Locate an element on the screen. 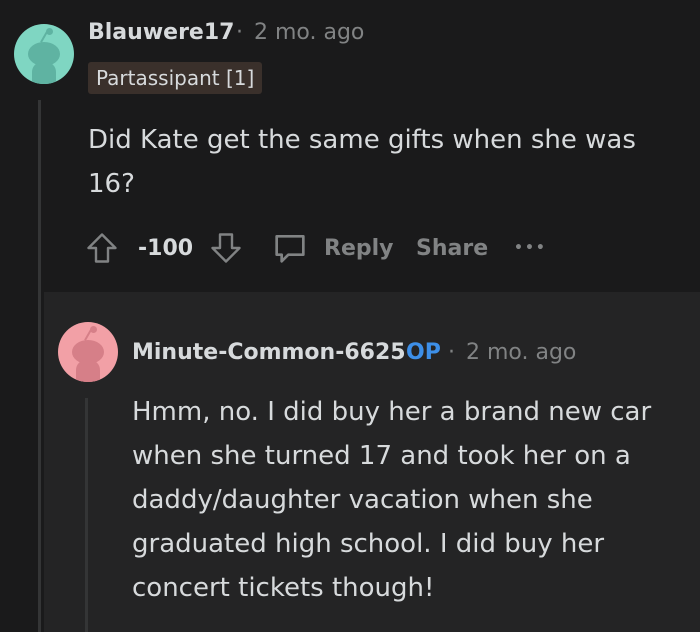 The height and width of the screenshot is (632, 700). comment-actions: -100 Reply Share ••• is located at coordinates (384, 248).